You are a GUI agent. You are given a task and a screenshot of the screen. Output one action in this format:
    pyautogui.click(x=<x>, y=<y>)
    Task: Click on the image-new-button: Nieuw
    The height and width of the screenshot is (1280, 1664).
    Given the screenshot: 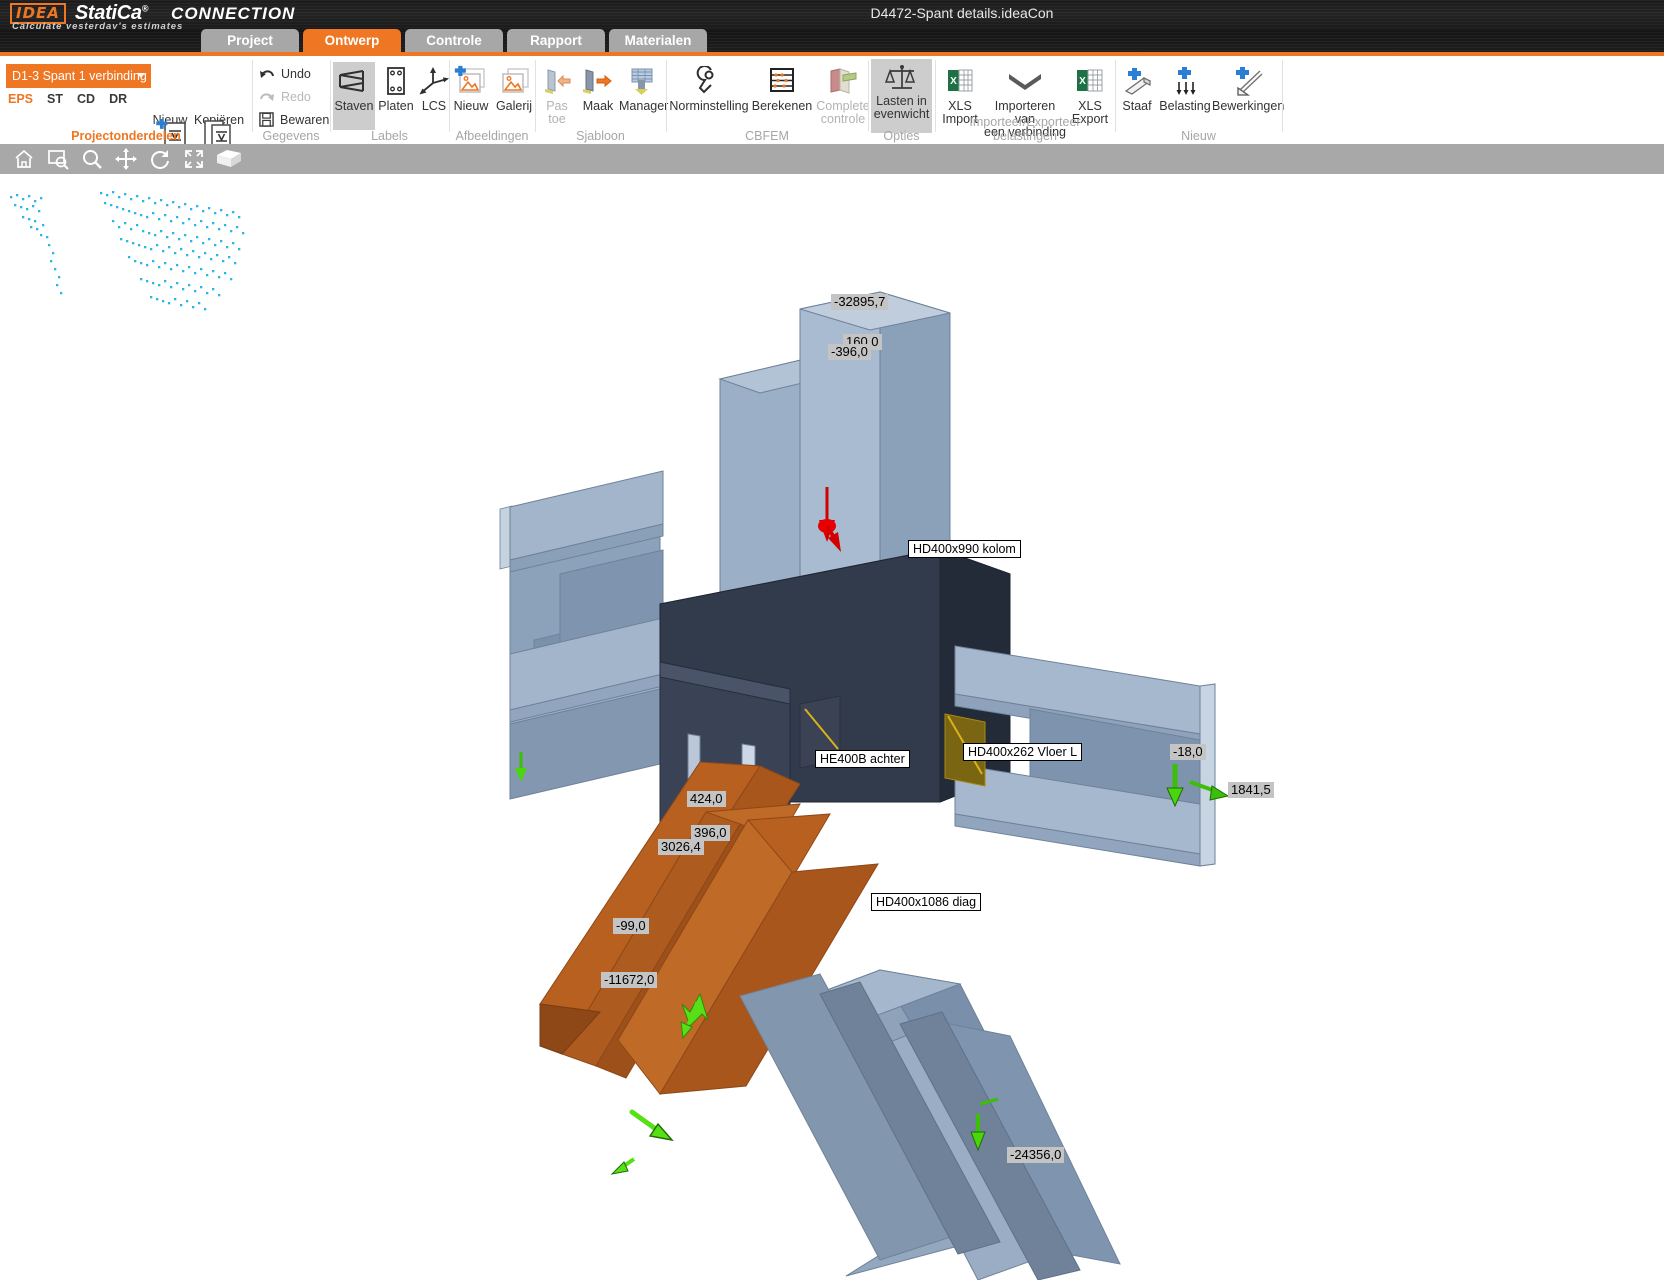 What is the action you would take?
    pyautogui.click(x=471, y=87)
    